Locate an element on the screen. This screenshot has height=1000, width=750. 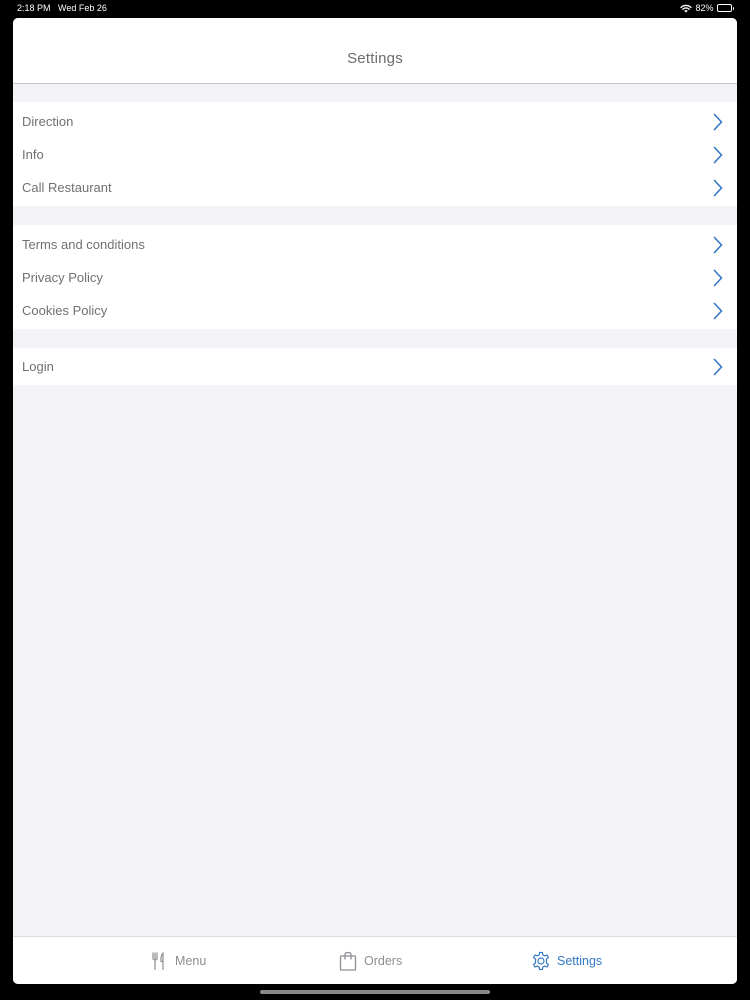
shopping-bag-icon is located at coordinates (348, 961).